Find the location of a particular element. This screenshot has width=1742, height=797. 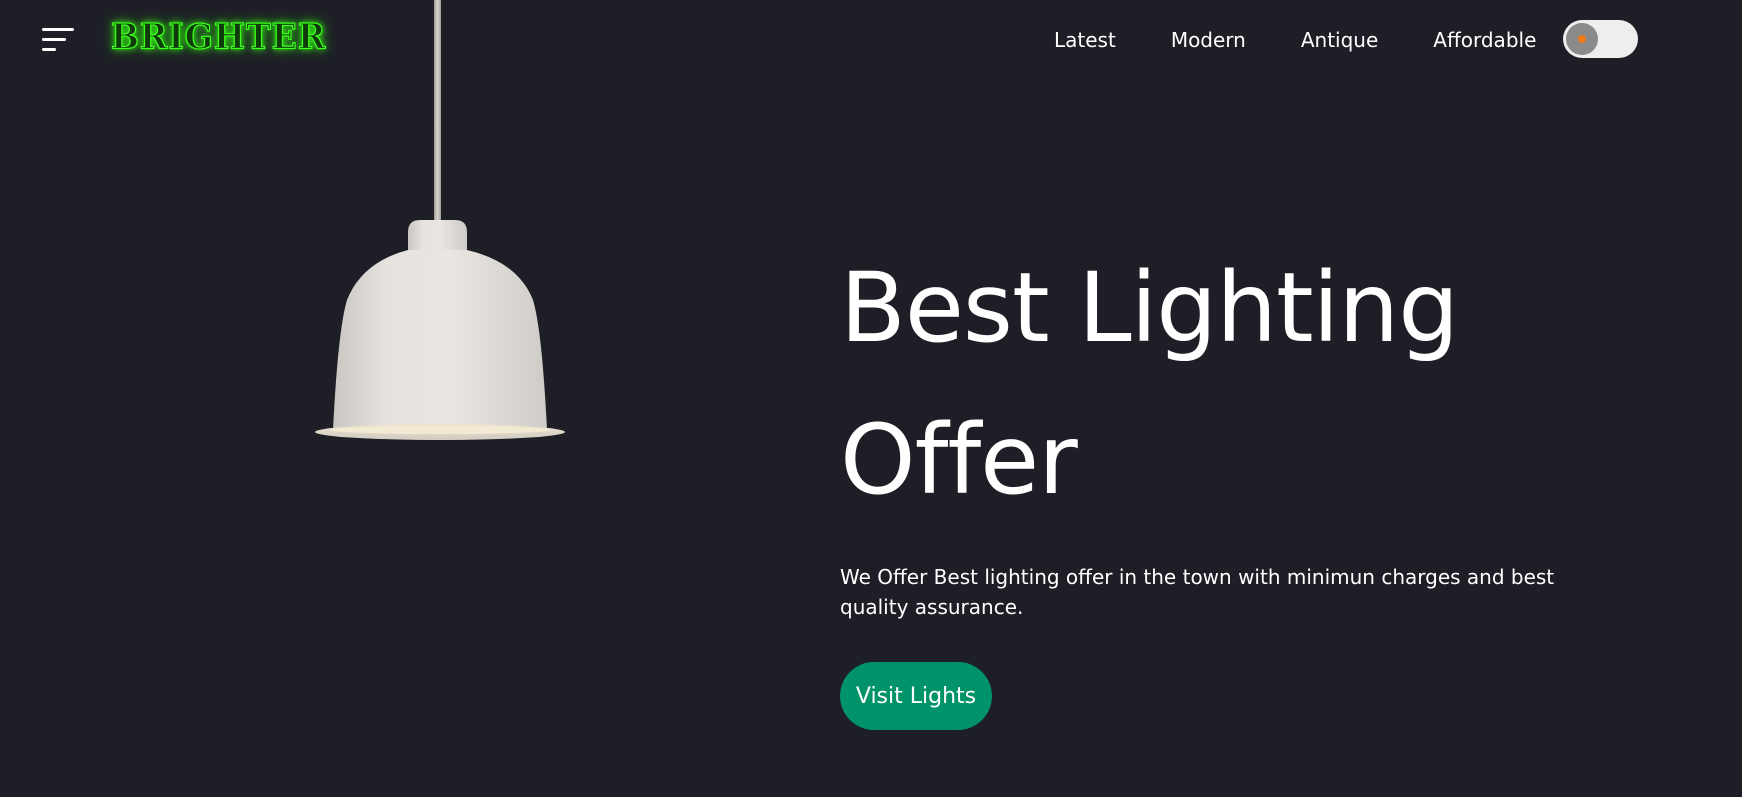

visit-lights-button: Visit Lights is located at coordinates (916, 696).